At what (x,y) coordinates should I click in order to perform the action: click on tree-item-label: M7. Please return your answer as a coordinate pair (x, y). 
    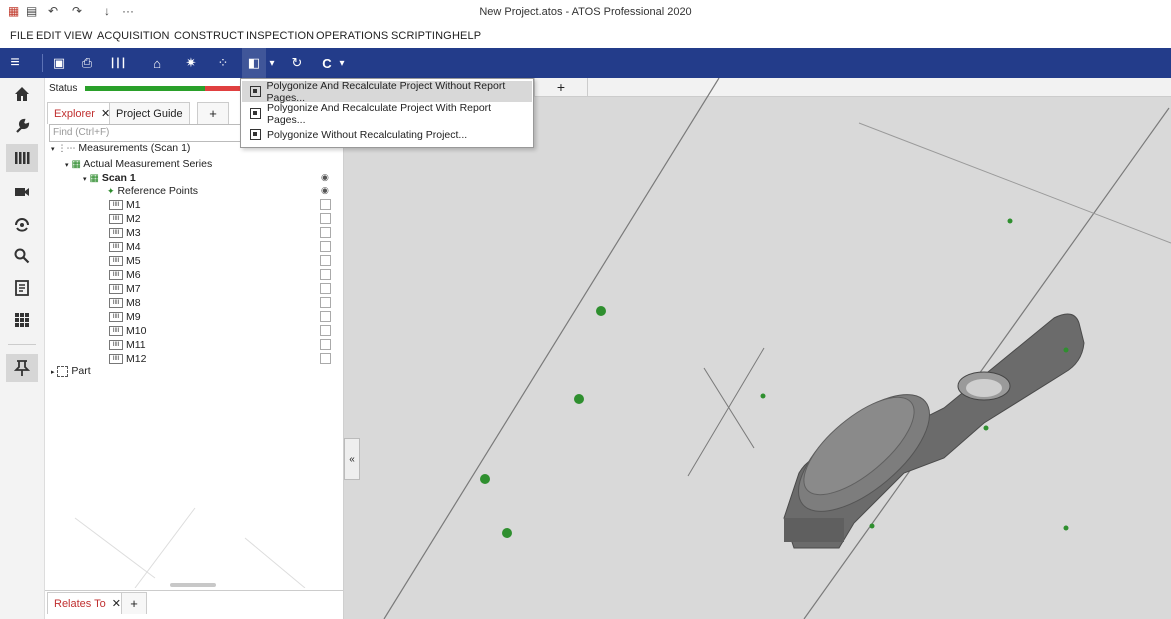
    Looking at the image, I should click on (133, 289).